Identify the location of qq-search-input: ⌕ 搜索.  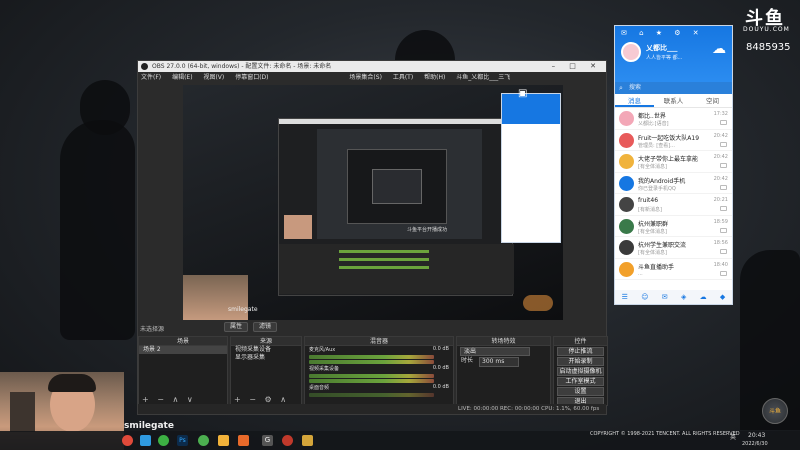
(673, 88).